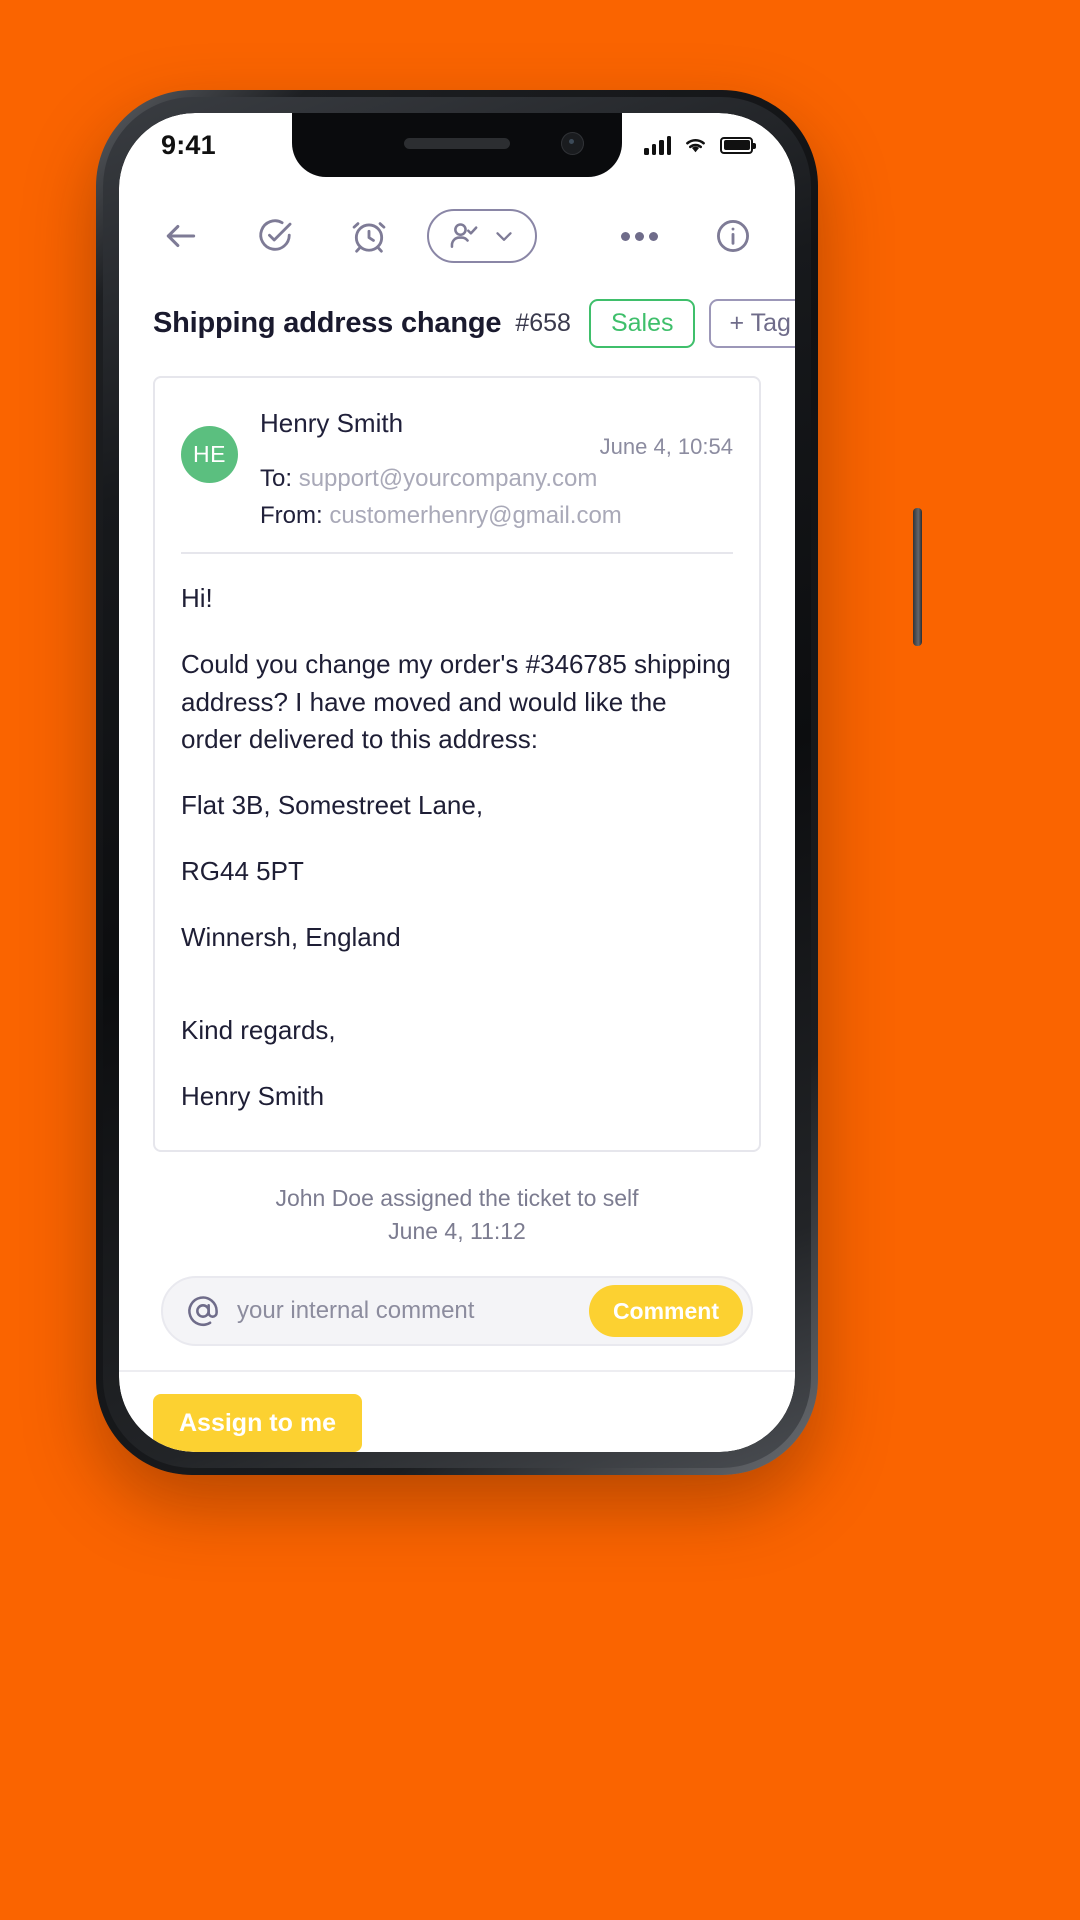 This screenshot has height=1920, width=1080. I want to click on comment-submit-button: Comment, so click(665, 1311).